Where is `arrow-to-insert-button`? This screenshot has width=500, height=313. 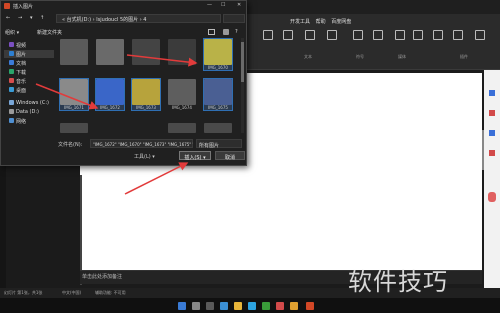
arrow-to-insert-button is located at coordinates (156, 178).